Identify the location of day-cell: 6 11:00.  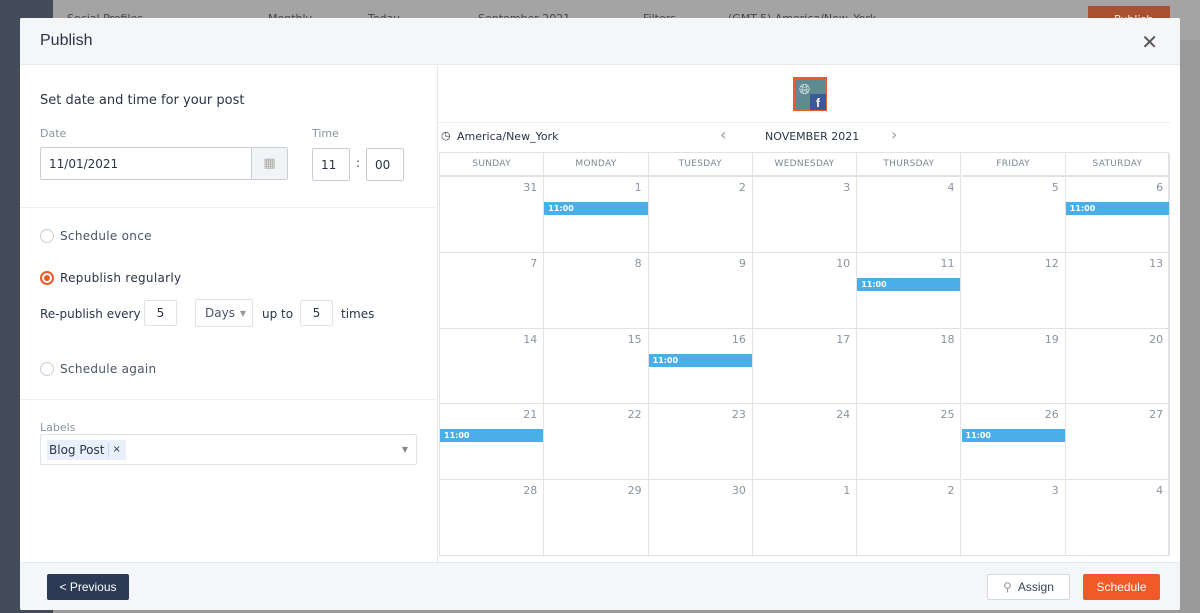
(1118, 215).